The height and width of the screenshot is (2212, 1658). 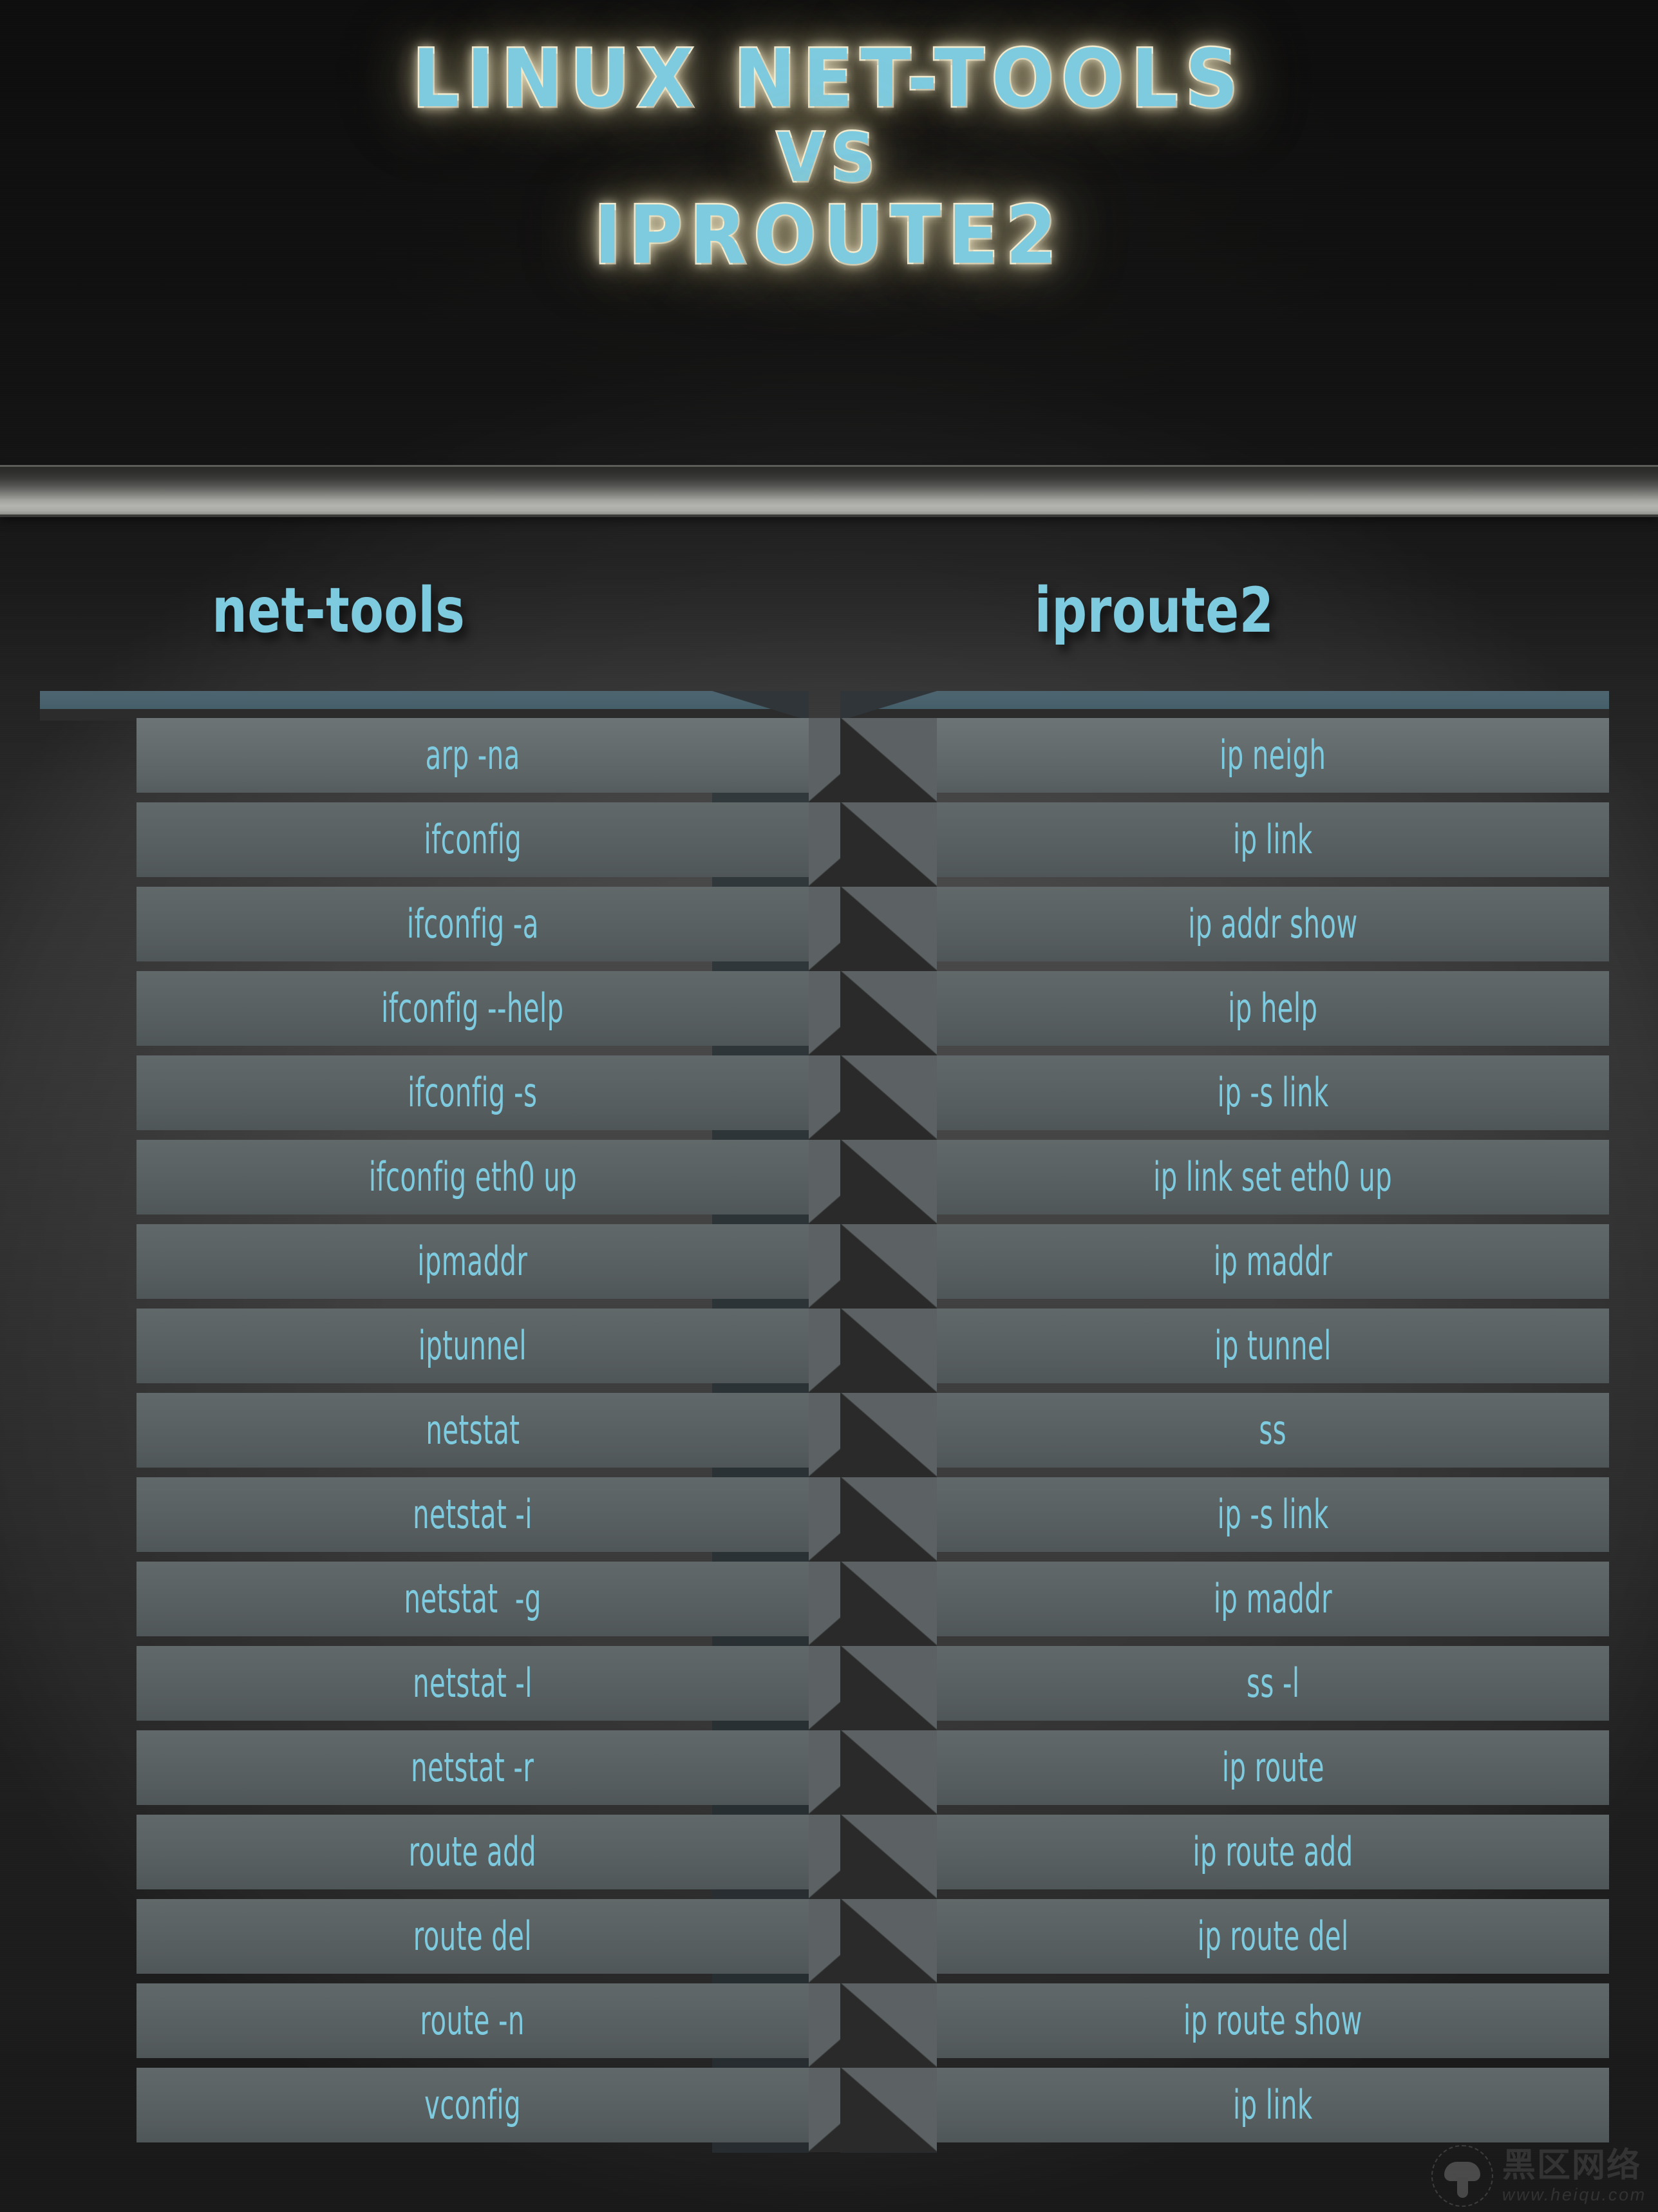 What do you see at coordinates (1273, 1936) in the screenshot?
I see `command-label: ip route del` at bounding box center [1273, 1936].